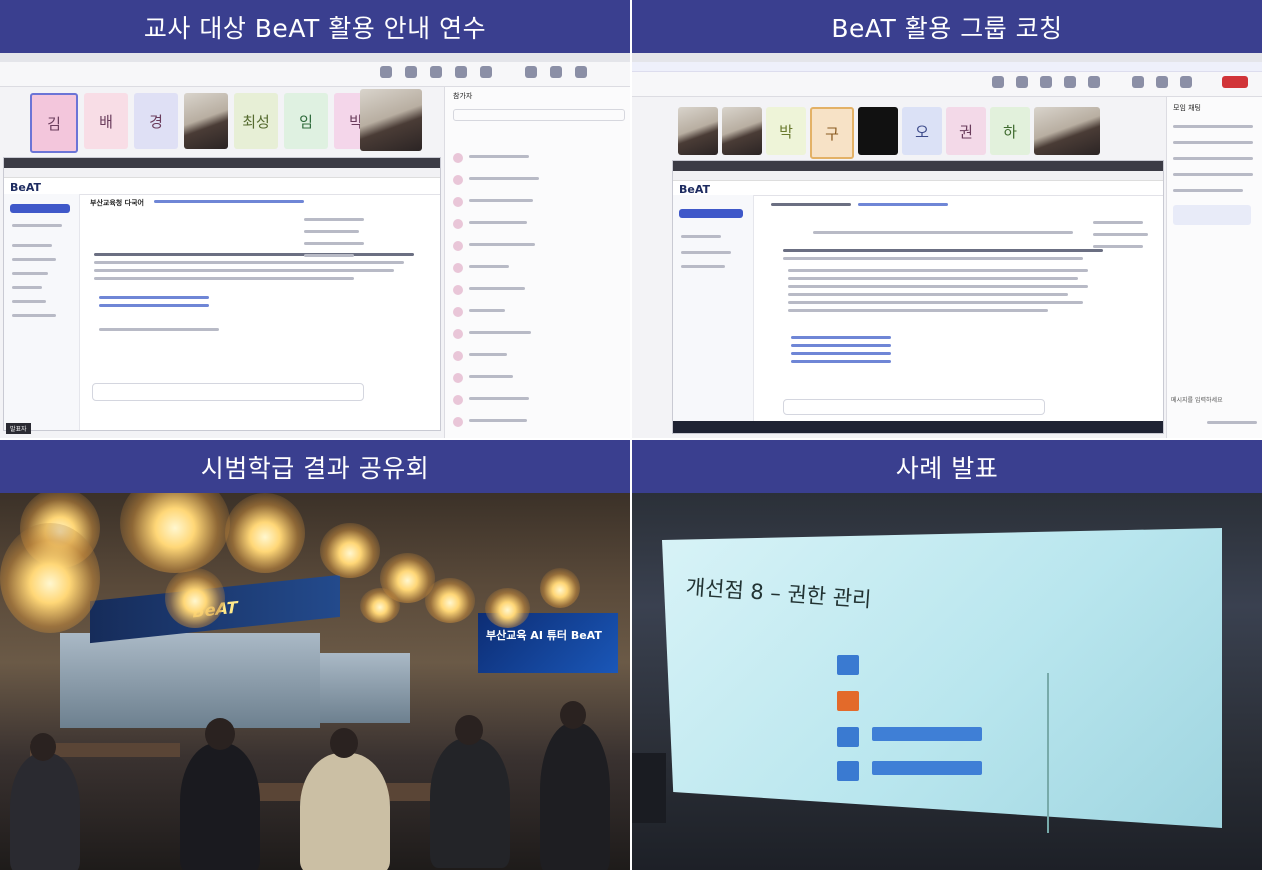  What do you see at coordinates (947, 84) in the screenshot?
I see `meeting-toolbar` at bounding box center [947, 84].